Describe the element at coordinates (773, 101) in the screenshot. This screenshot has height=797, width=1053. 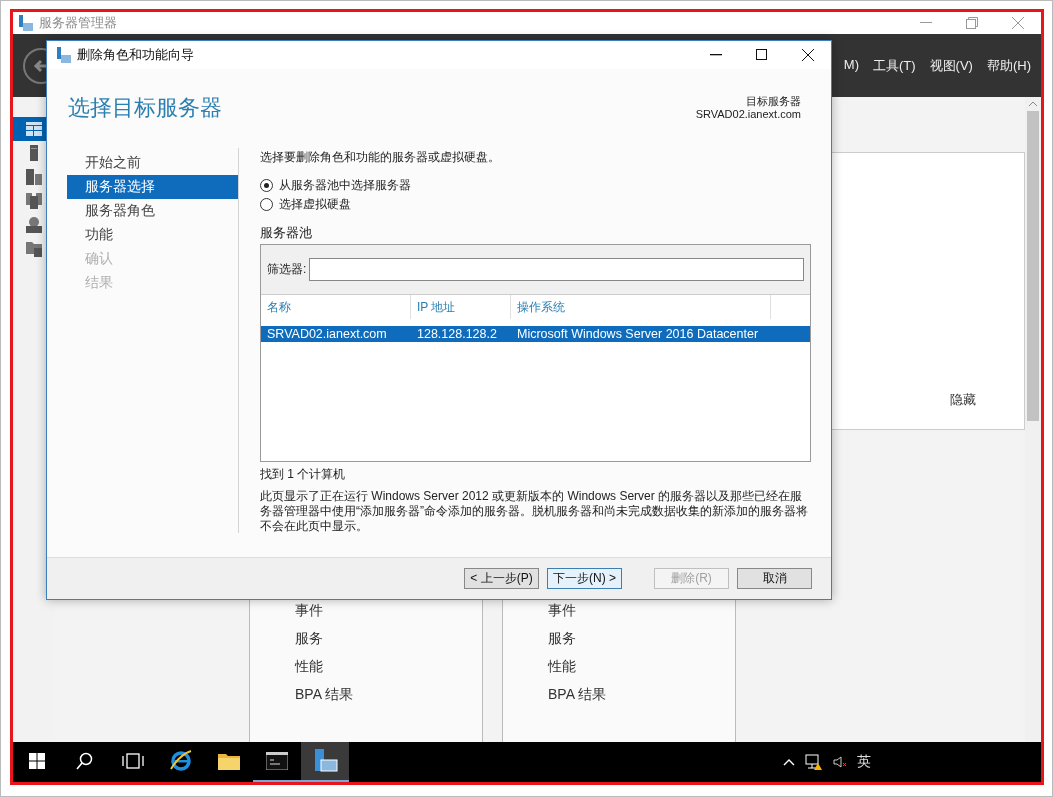
I see `target-label: 目标服务器` at that location.